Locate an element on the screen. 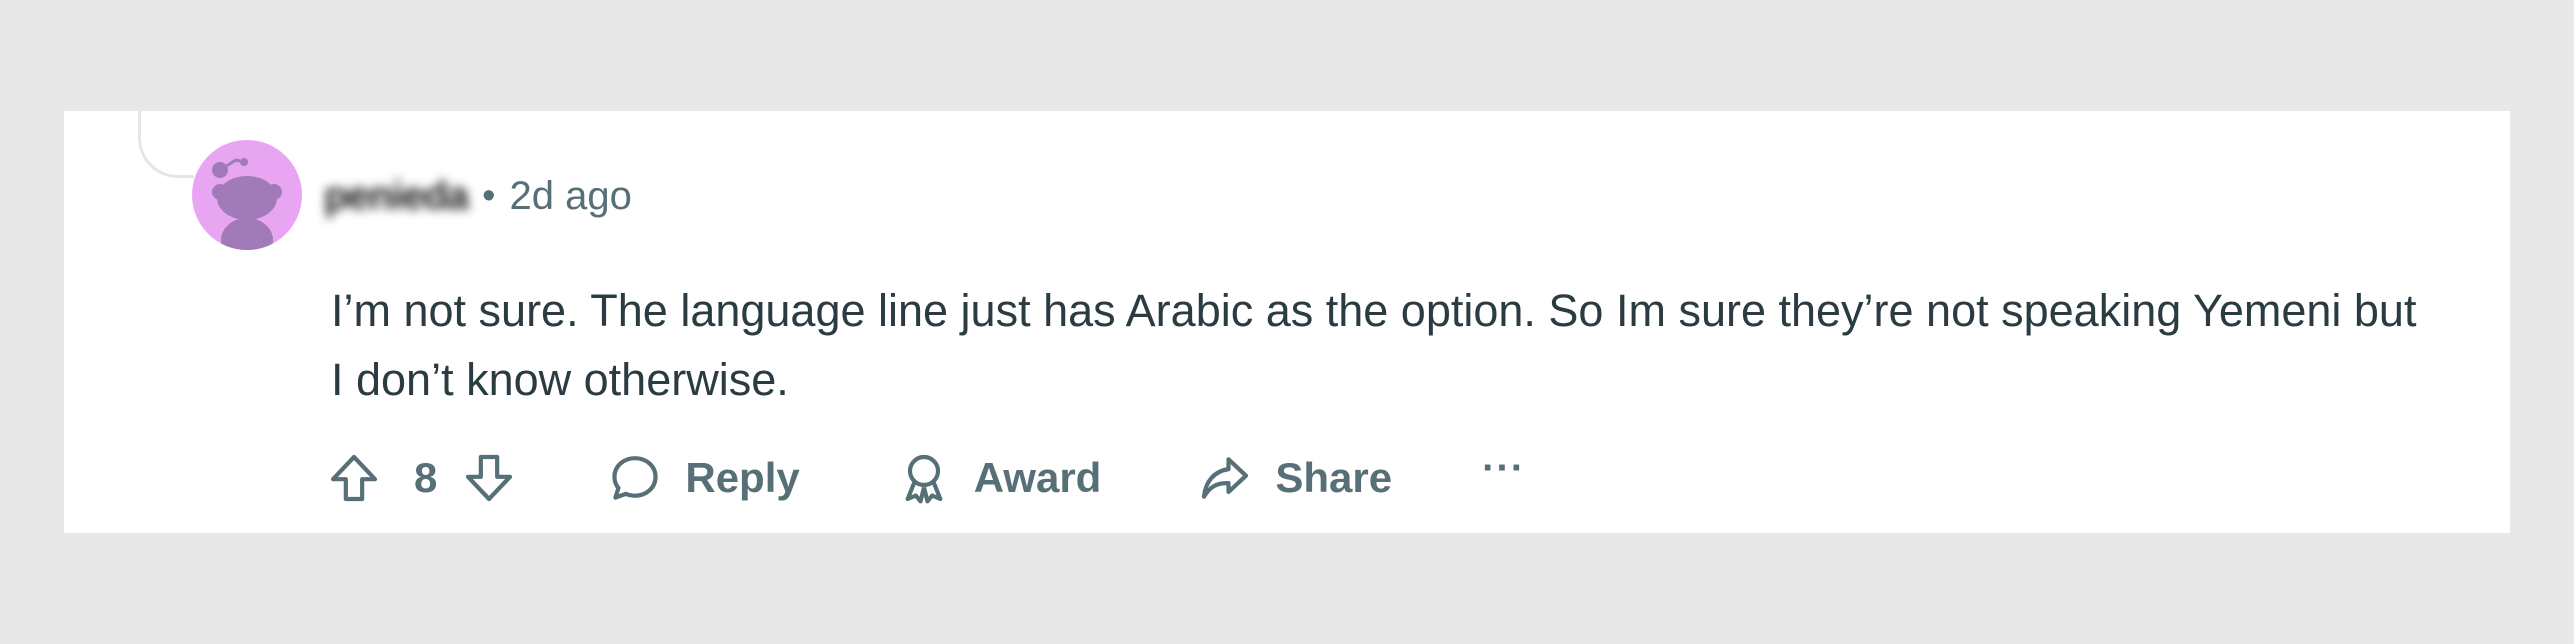  downvote-button is located at coordinates (489, 478).